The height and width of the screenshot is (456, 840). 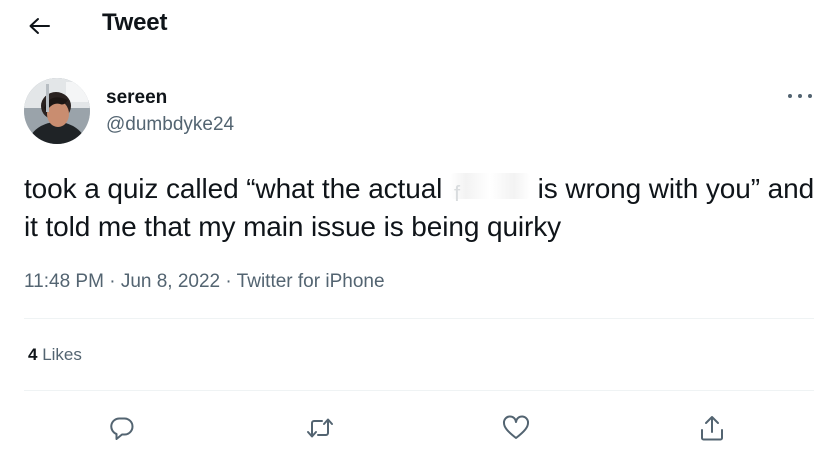 I want to click on retweet-button, so click(x=320, y=428).